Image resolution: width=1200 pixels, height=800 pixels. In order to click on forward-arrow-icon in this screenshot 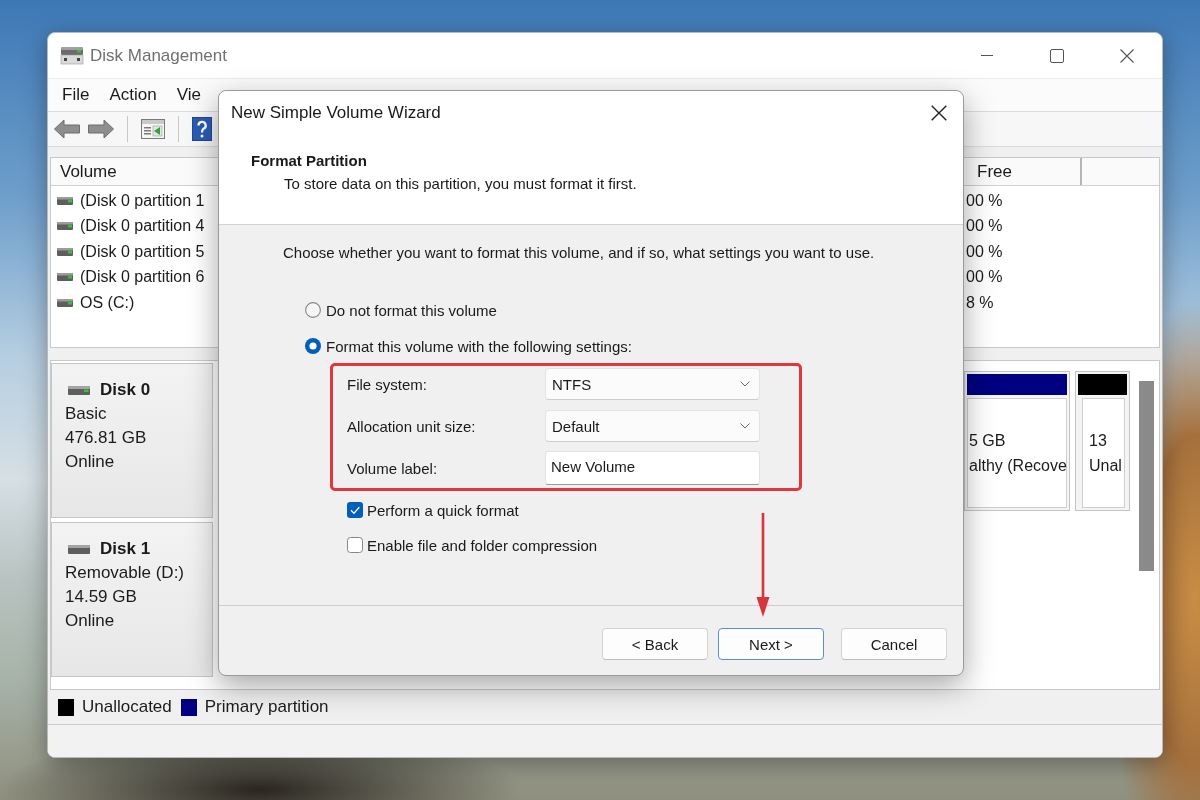, I will do `click(101, 129)`.